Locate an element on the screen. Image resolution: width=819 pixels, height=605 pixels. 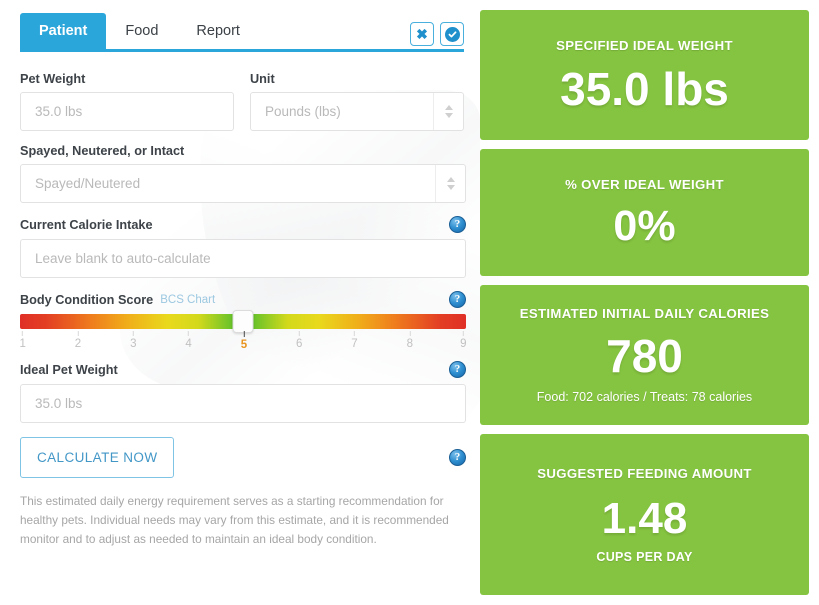
close-icon: ✖ is located at coordinates (422, 34).